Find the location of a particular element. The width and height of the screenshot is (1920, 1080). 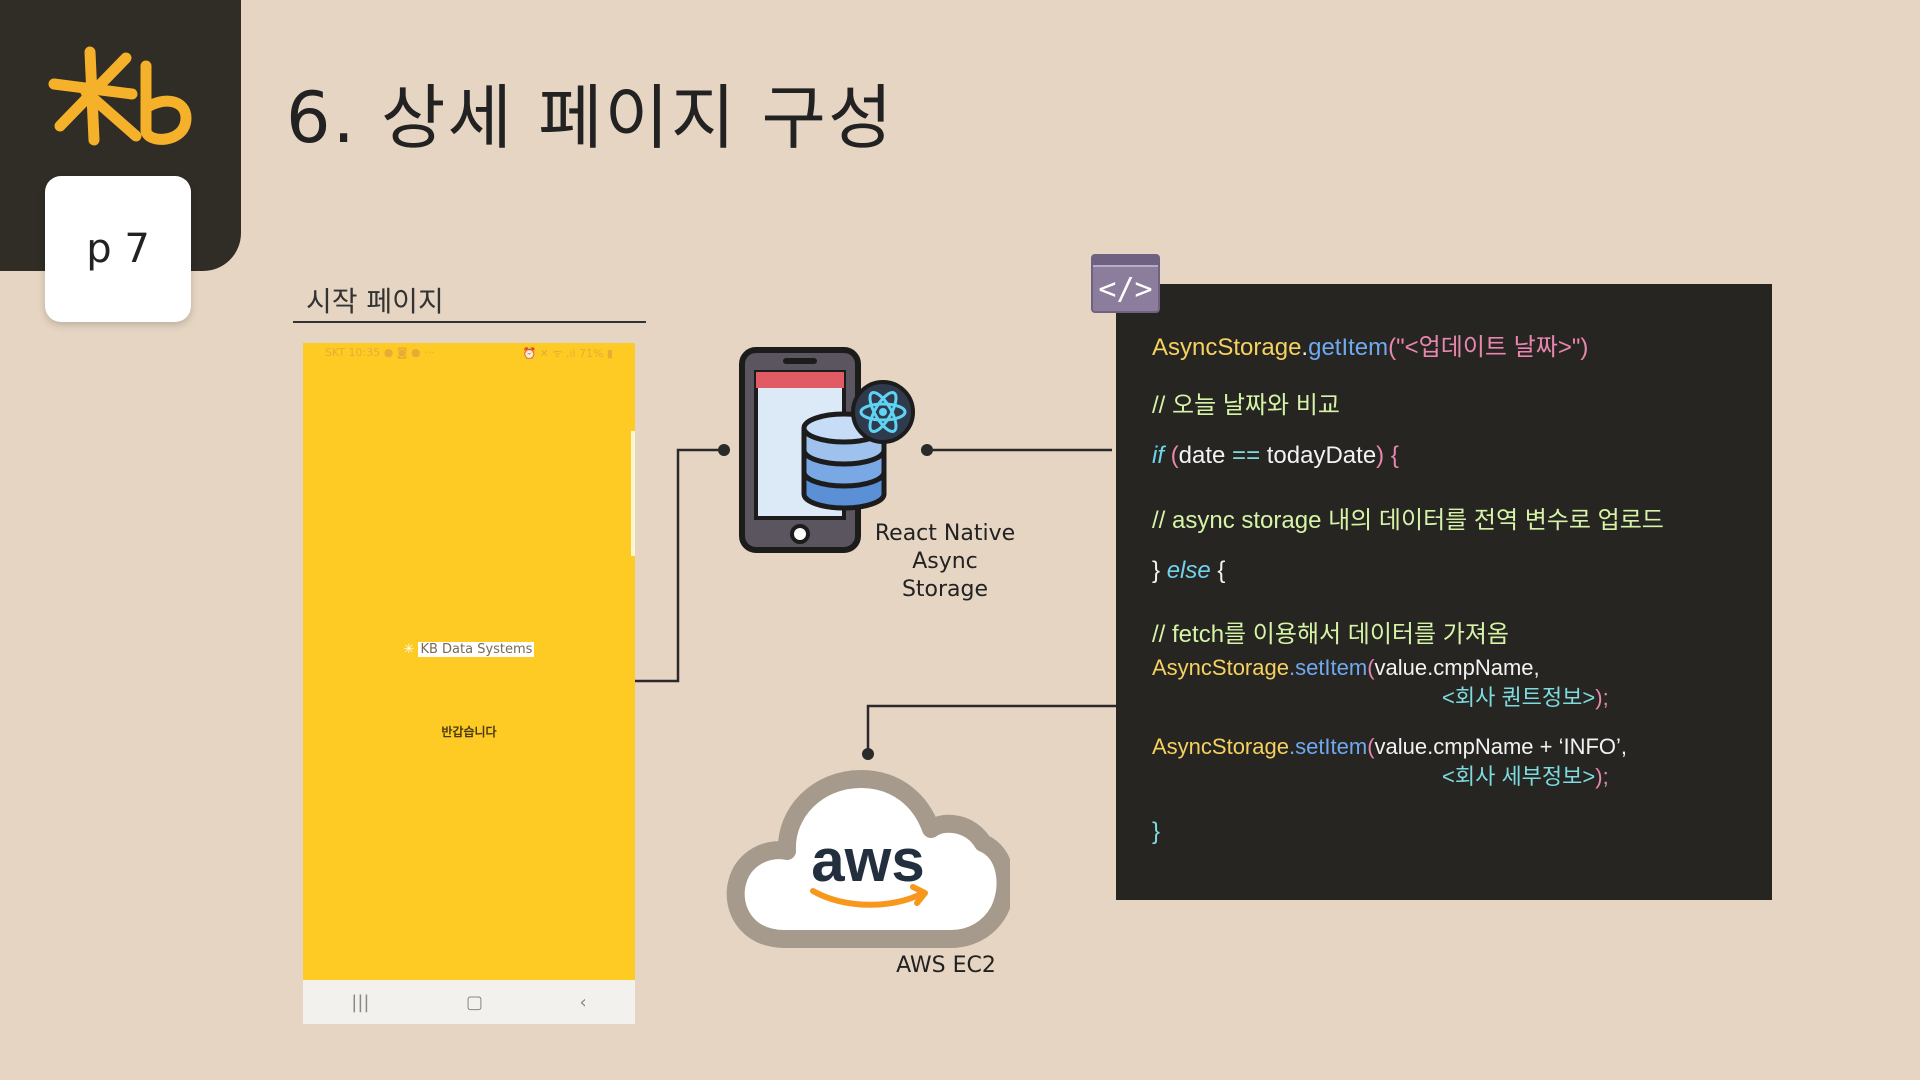

code-line-else: } else { is located at coordinates (1189, 570).